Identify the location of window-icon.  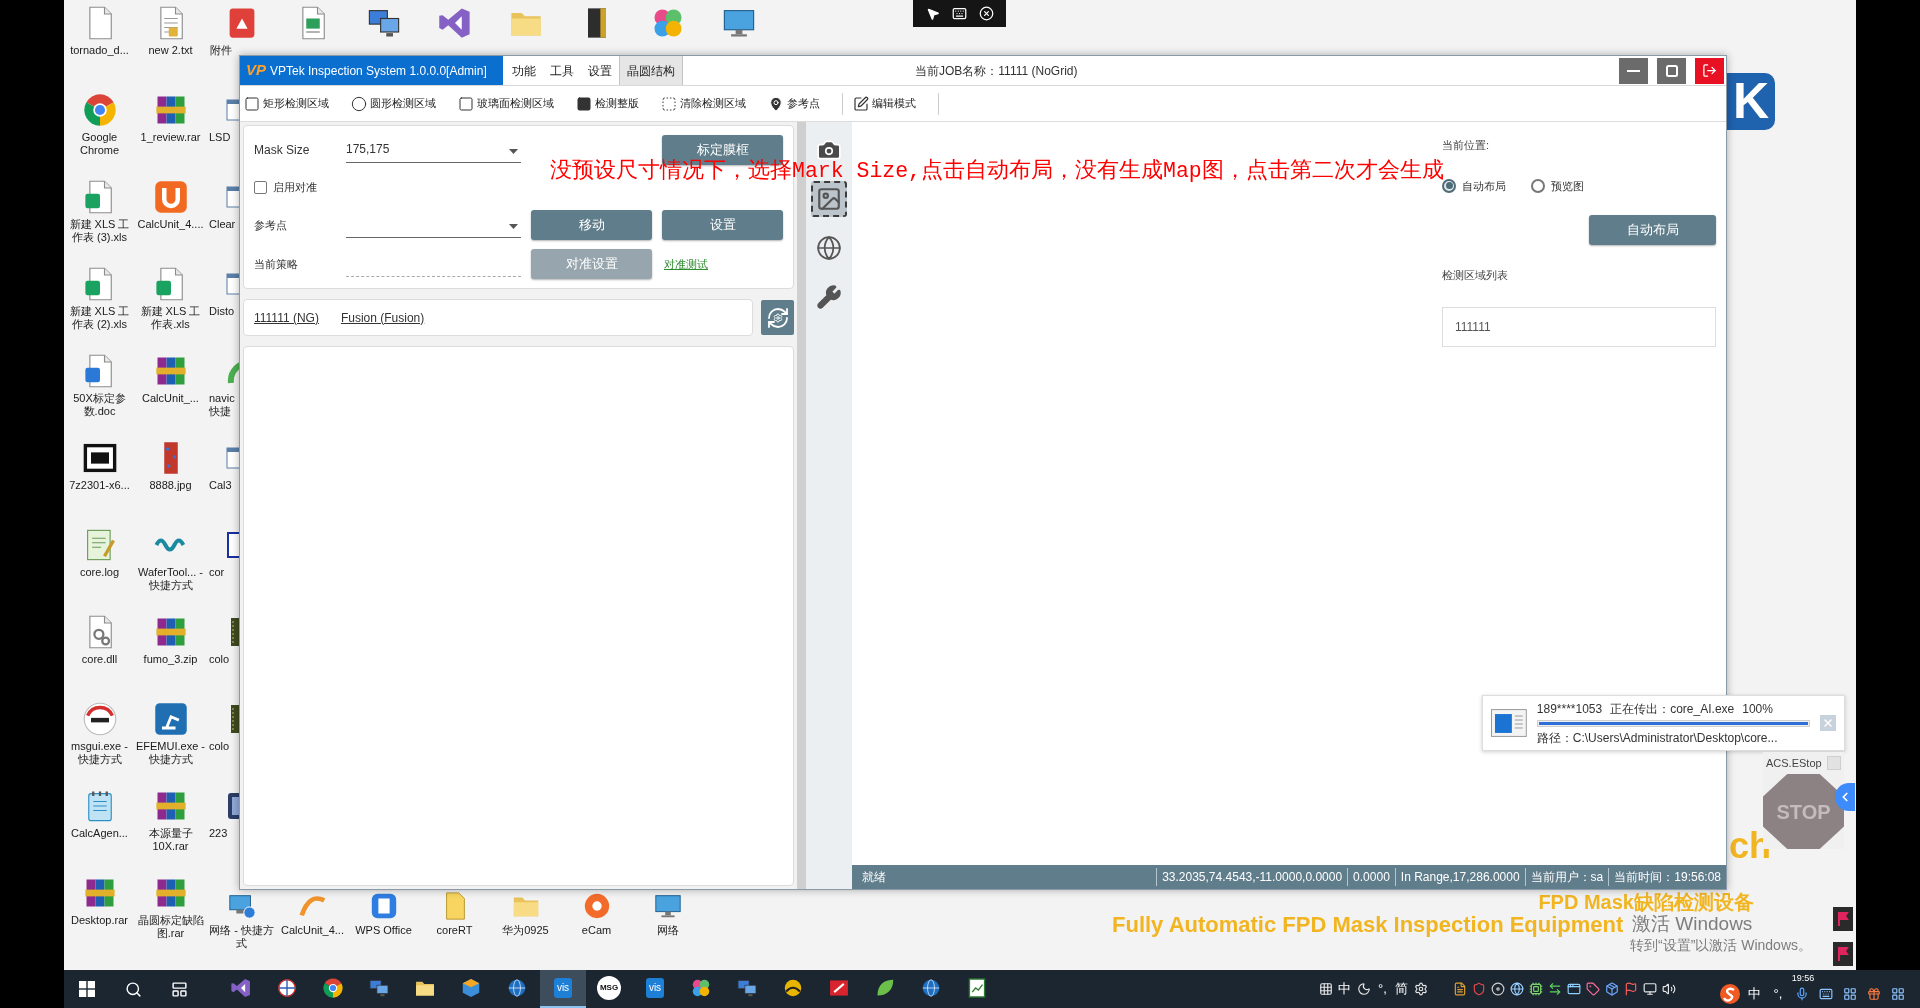
(1573, 989).